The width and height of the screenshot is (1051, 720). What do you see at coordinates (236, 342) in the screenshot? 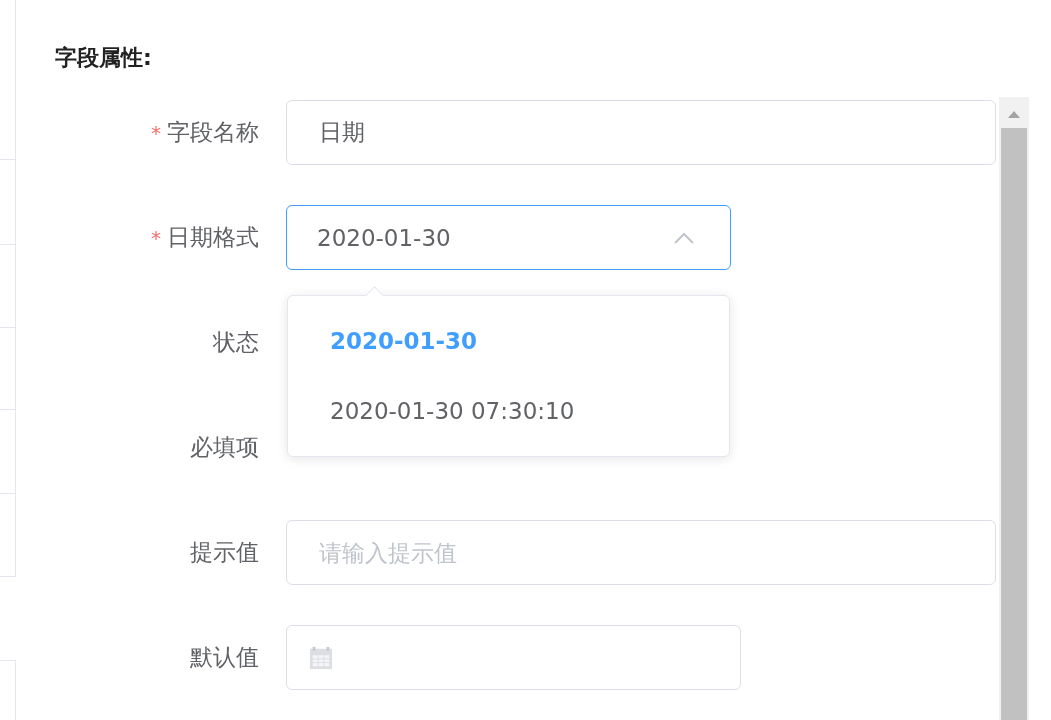
I see `field-label: 状态` at bounding box center [236, 342].